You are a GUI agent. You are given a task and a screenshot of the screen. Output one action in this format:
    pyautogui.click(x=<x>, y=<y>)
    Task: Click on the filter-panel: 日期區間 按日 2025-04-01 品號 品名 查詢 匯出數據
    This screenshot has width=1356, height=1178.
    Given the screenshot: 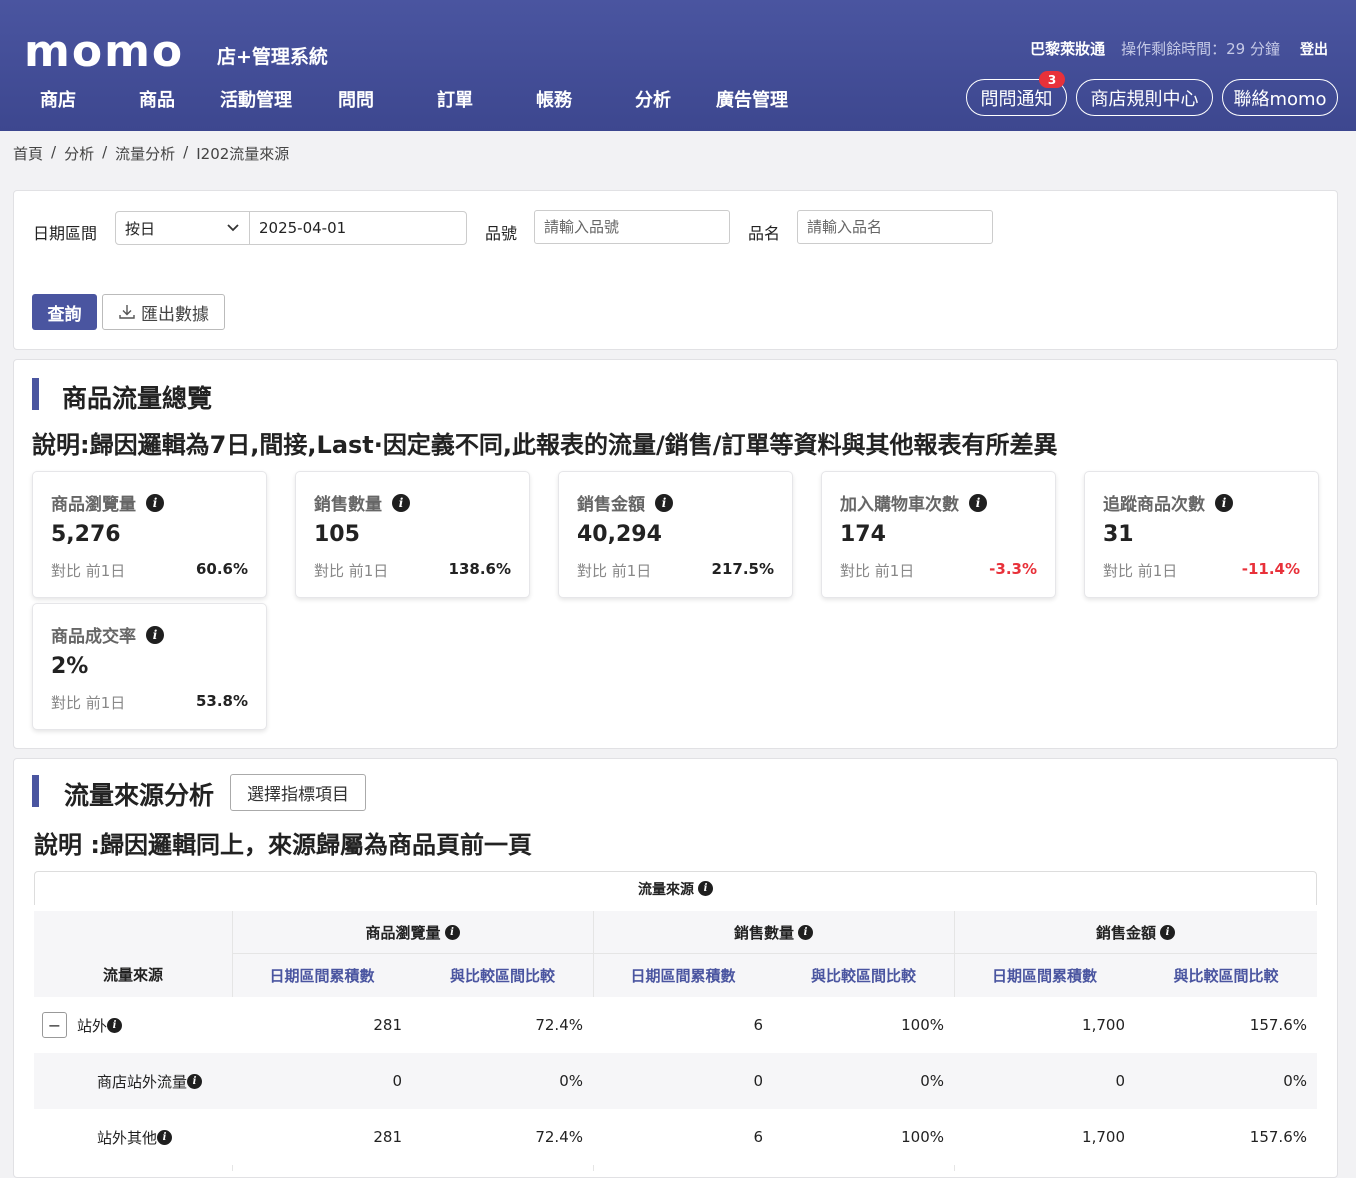 What is the action you would take?
    pyautogui.click(x=675, y=270)
    